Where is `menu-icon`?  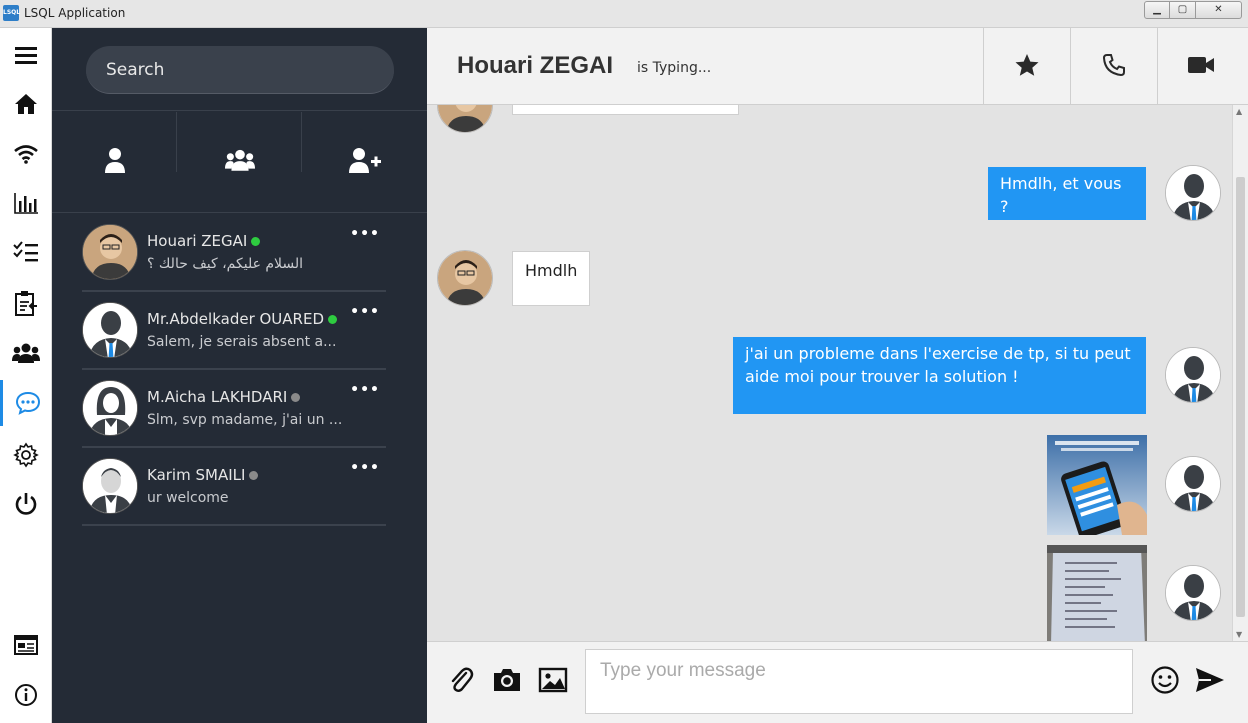
menu-icon is located at coordinates (26, 55).